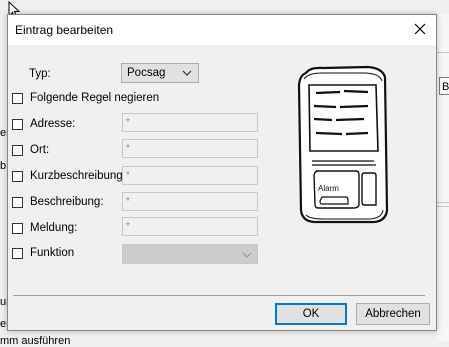 The height and width of the screenshot is (347, 449). I want to click on location-field: *, so click(190, 148).